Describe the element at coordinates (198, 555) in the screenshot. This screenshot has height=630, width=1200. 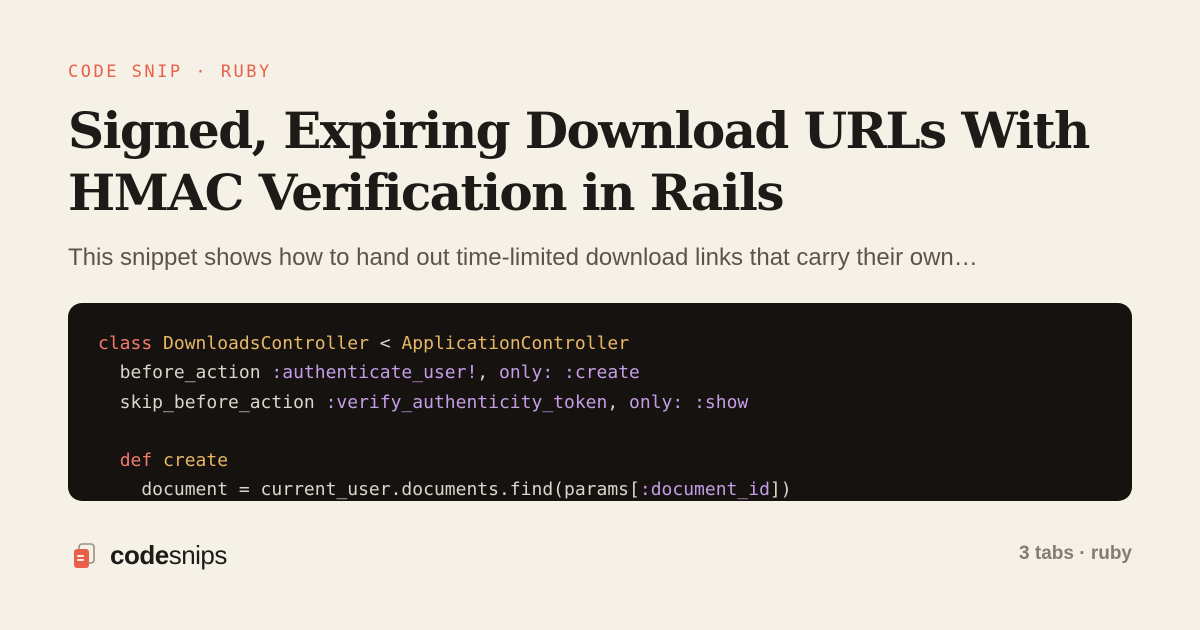
I see `brand-name-light: snips` at that location.